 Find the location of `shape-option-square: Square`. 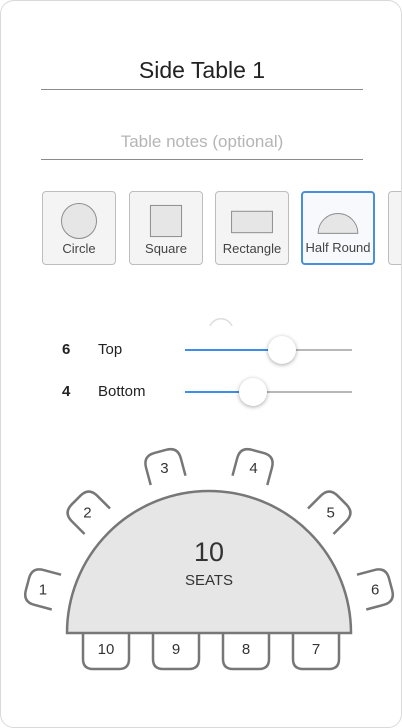

shape-option-square: Square is located at coordinates (166, 228).